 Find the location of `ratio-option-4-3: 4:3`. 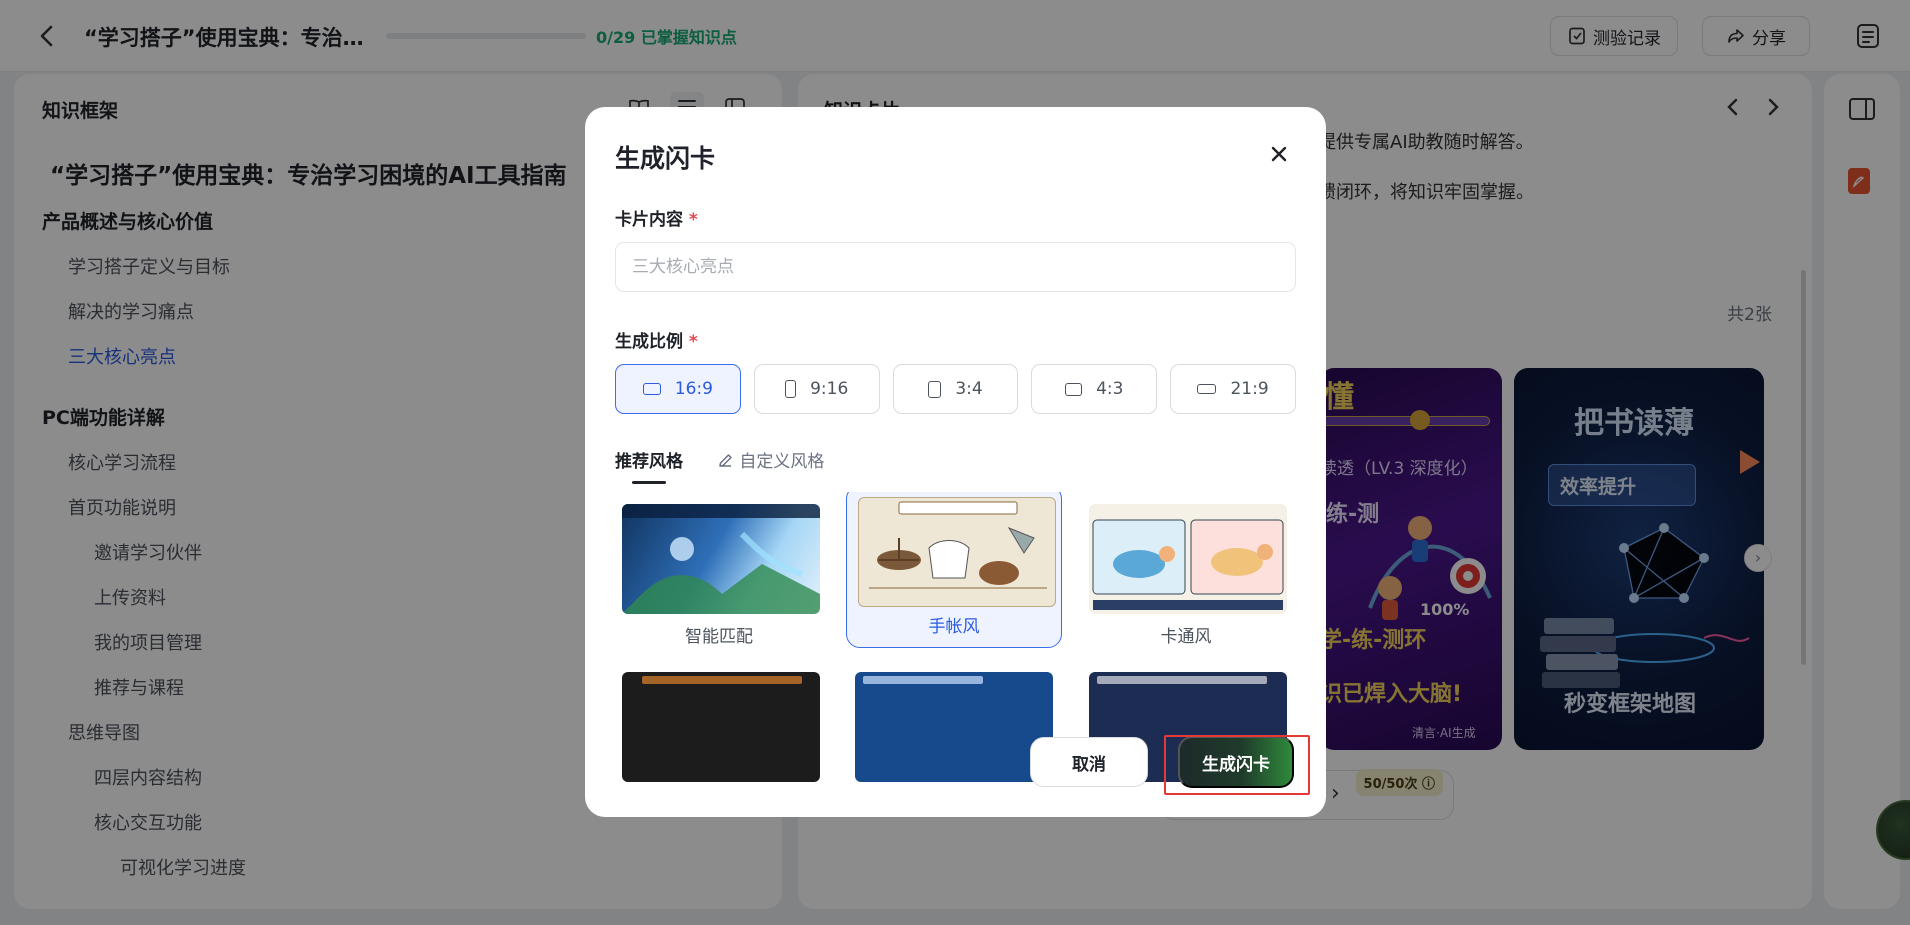

ratio-option-4-3: 4:3 is located at coordinates (1094, 389).